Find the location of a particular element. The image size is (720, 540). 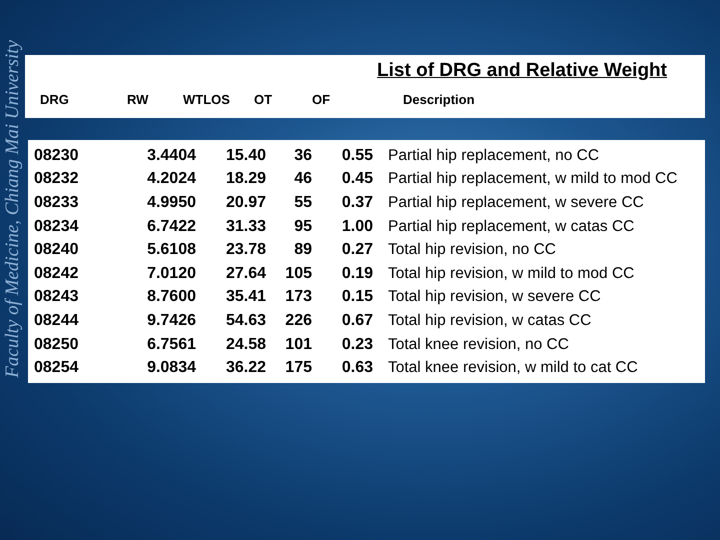

column-header: WTLOS is located at coordinates (207, 99).